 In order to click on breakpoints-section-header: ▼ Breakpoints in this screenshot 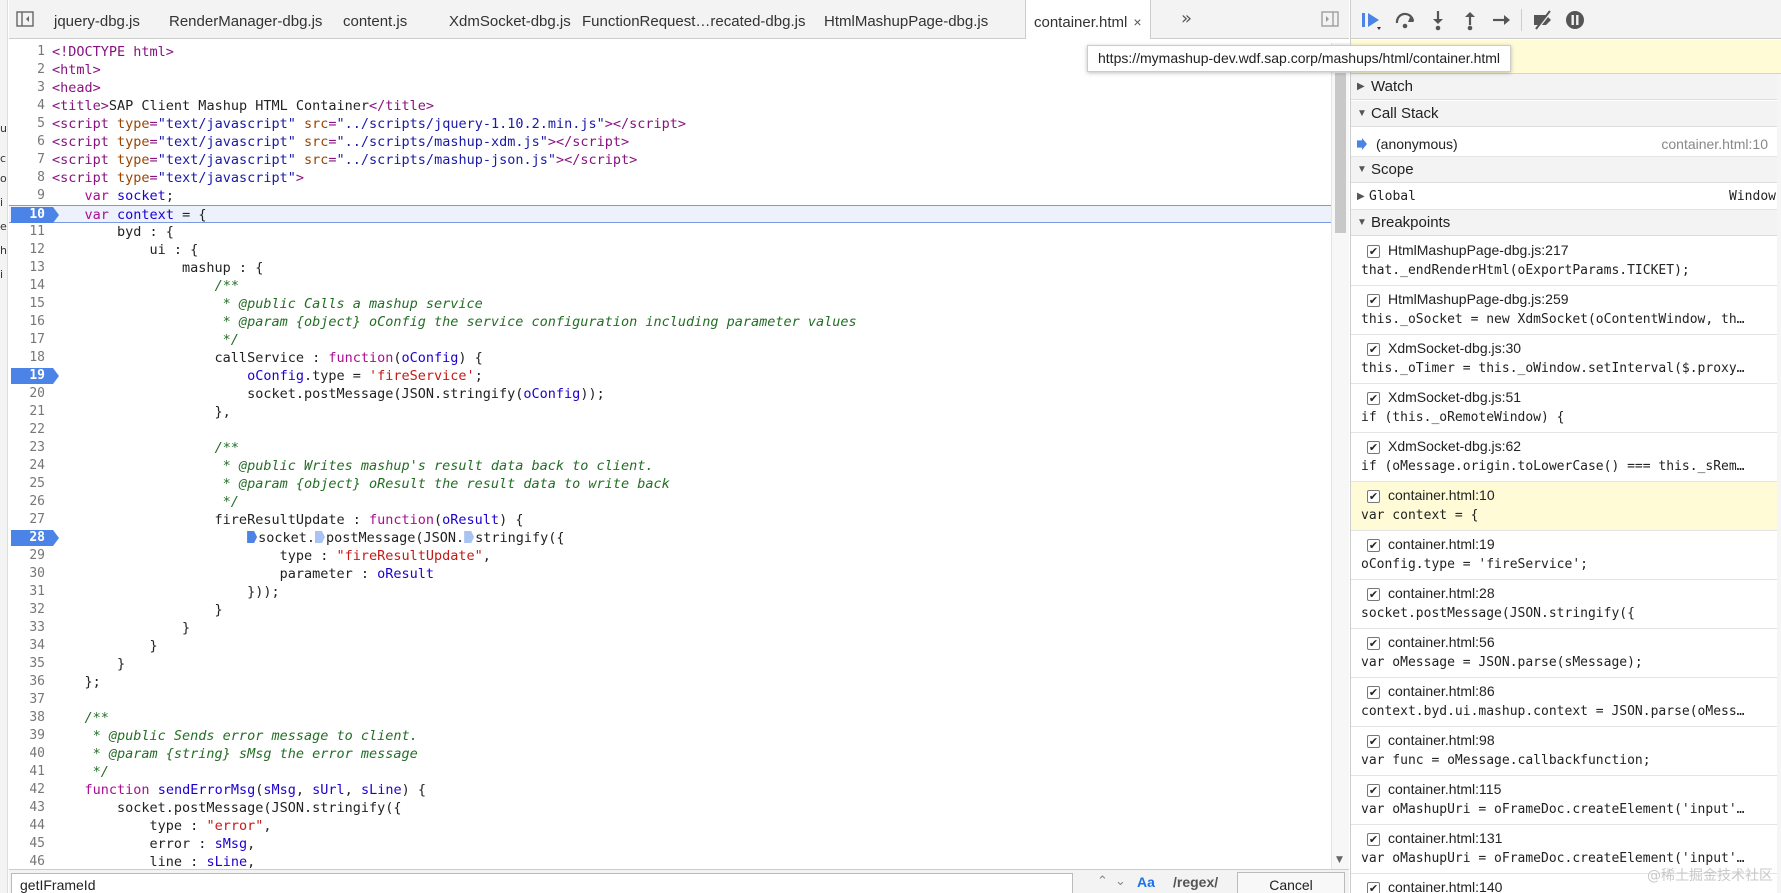, I will do `click(1566, 223)`.